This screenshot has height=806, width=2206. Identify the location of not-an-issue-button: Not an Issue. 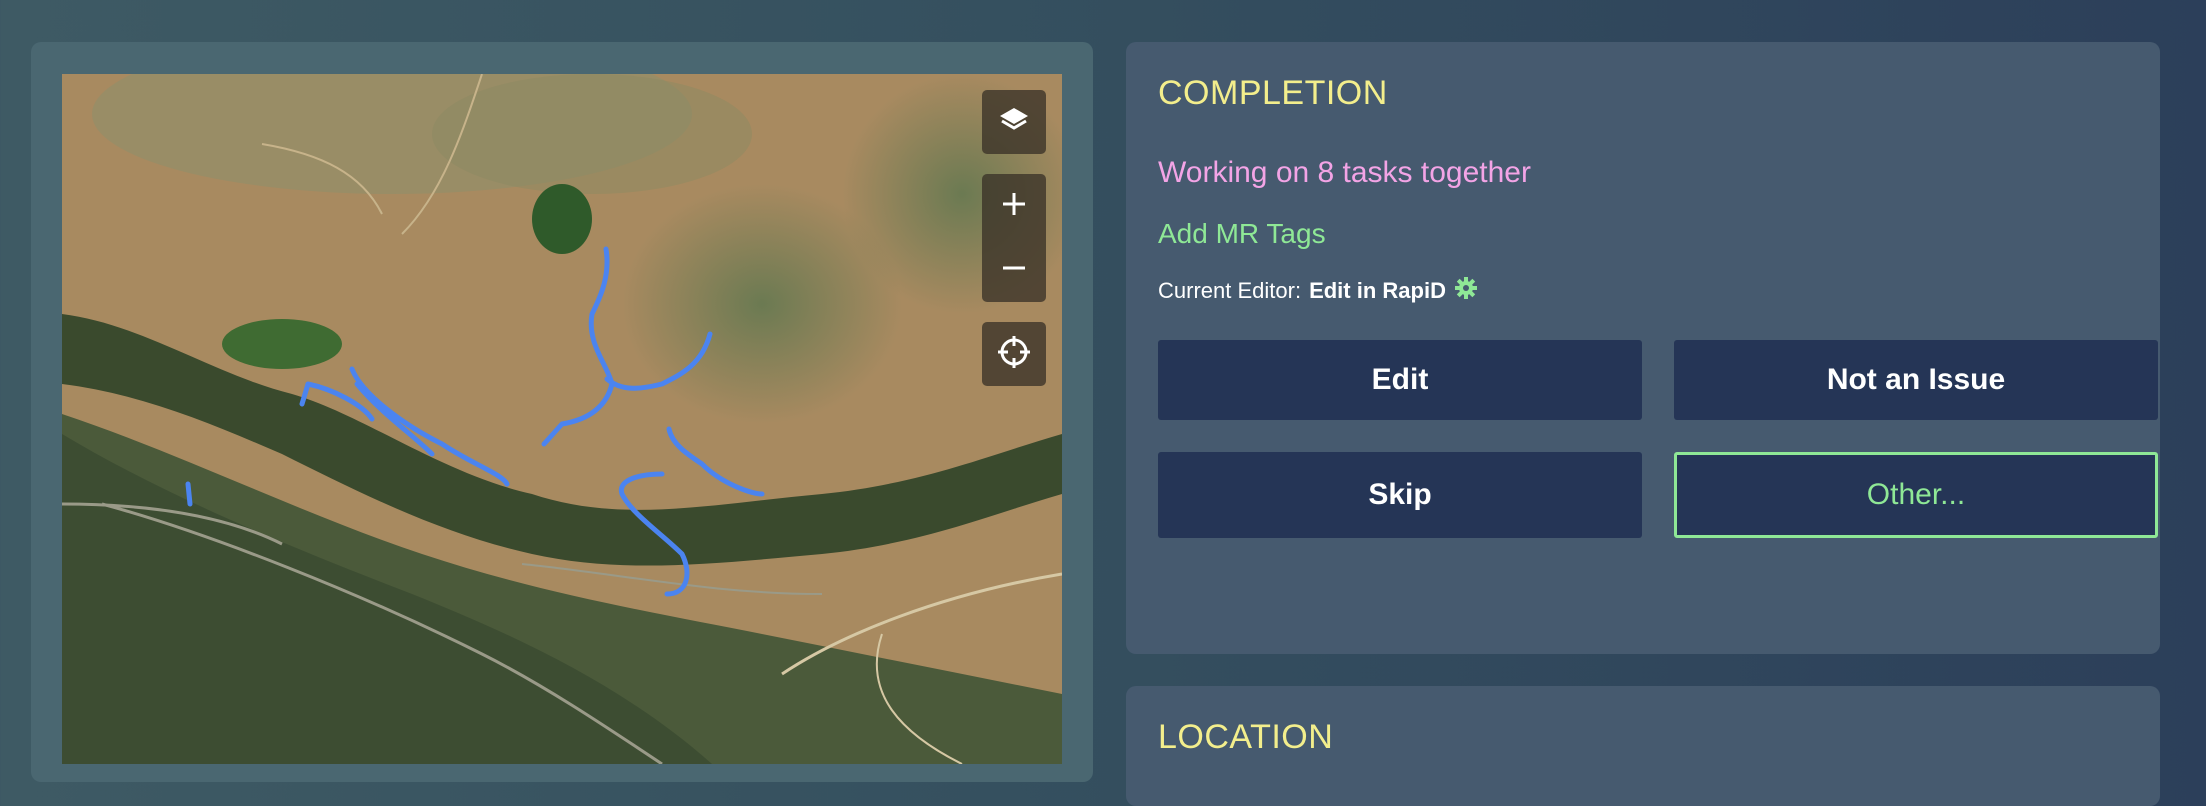
(1916, 380).